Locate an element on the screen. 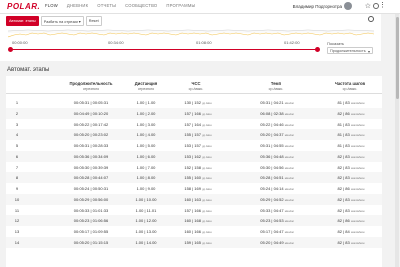 The width and height of the screenshot is (400, 267). lap-pace-avg: 06:08 is located at coordinates (265, 113).